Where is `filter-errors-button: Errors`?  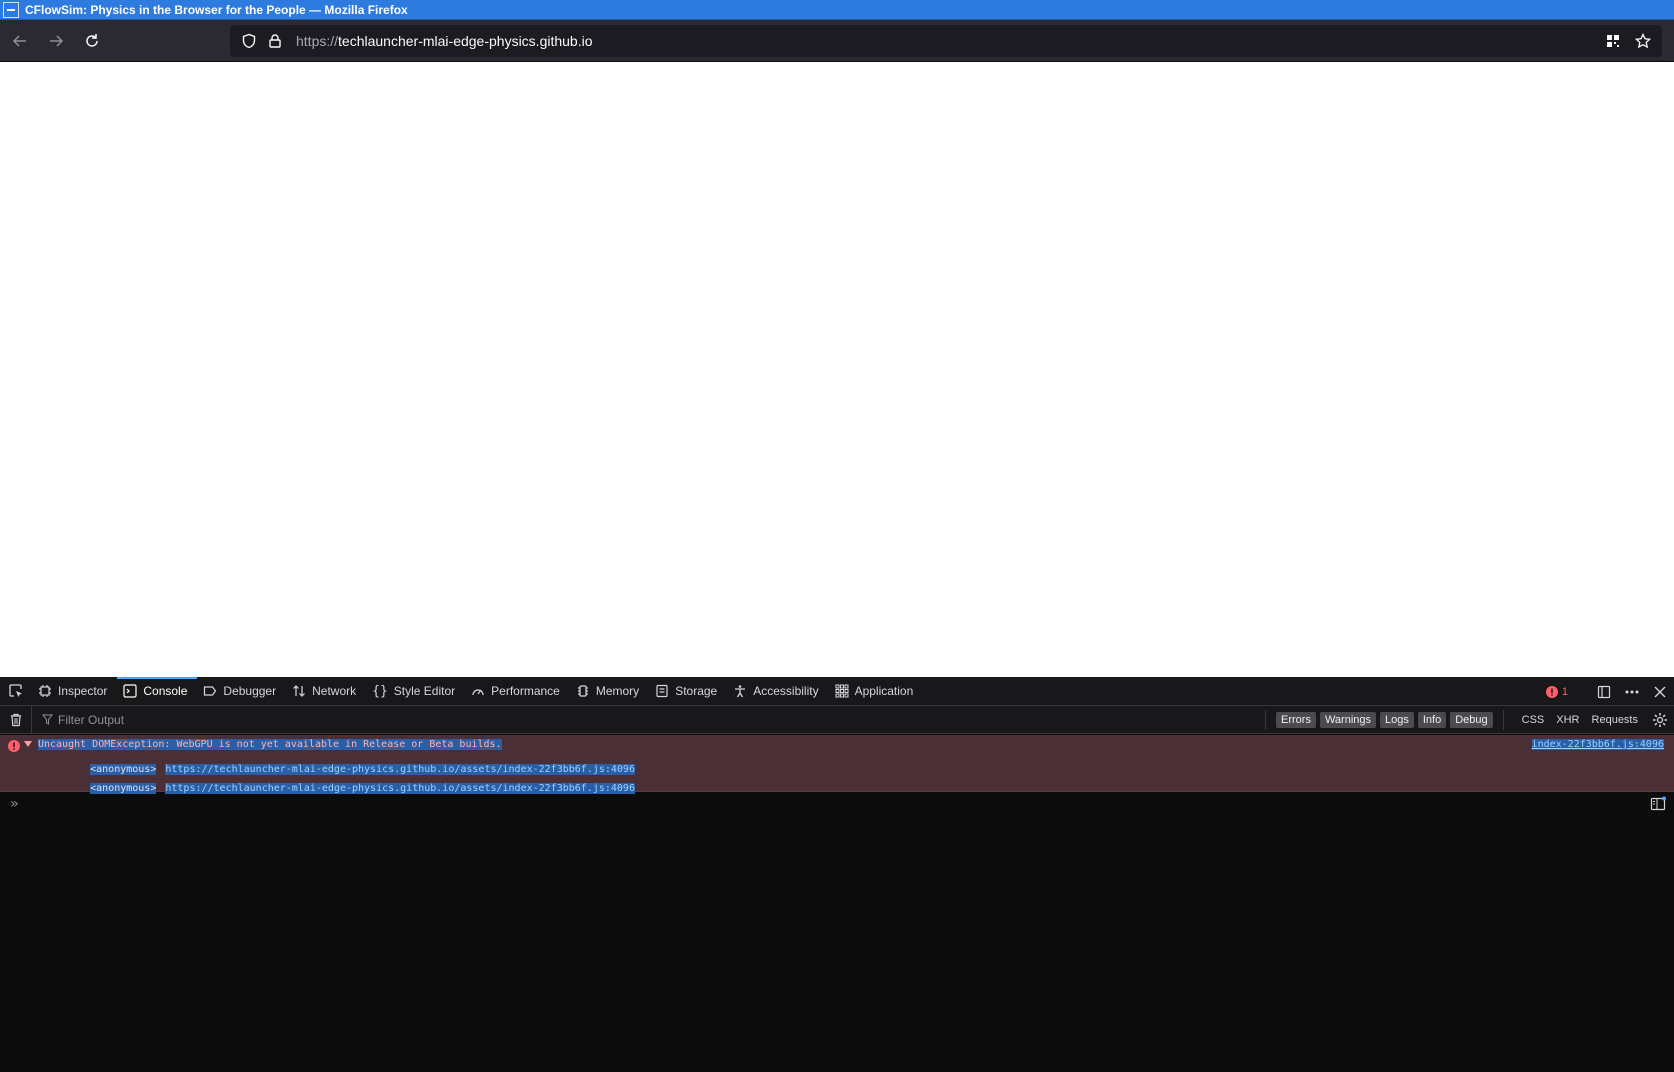
filter-errors-button: Errors is located at coordinates (1296, 720).